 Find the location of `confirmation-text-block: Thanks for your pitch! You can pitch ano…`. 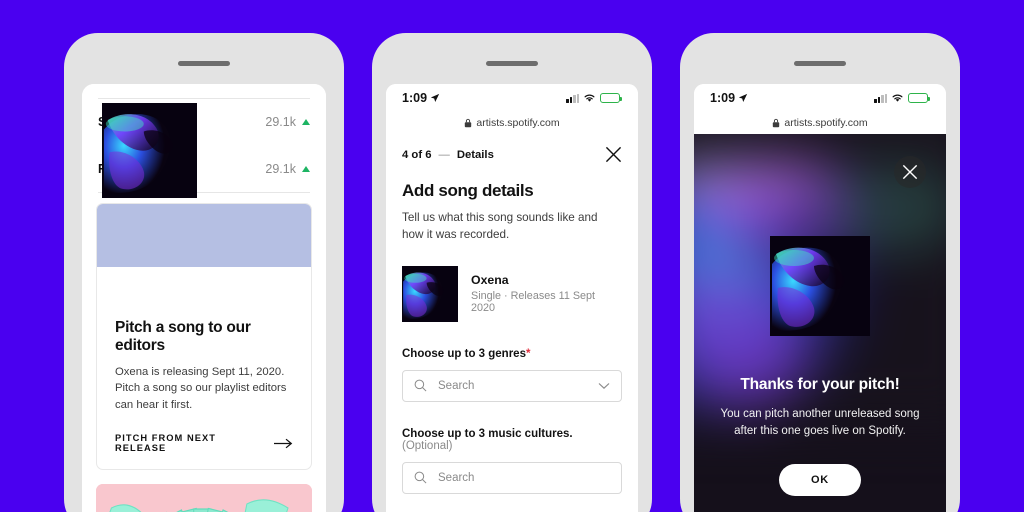

confirmation-text-block: Thanks for your pitch! You can pitch ano… is located at coordinates (820, 408).